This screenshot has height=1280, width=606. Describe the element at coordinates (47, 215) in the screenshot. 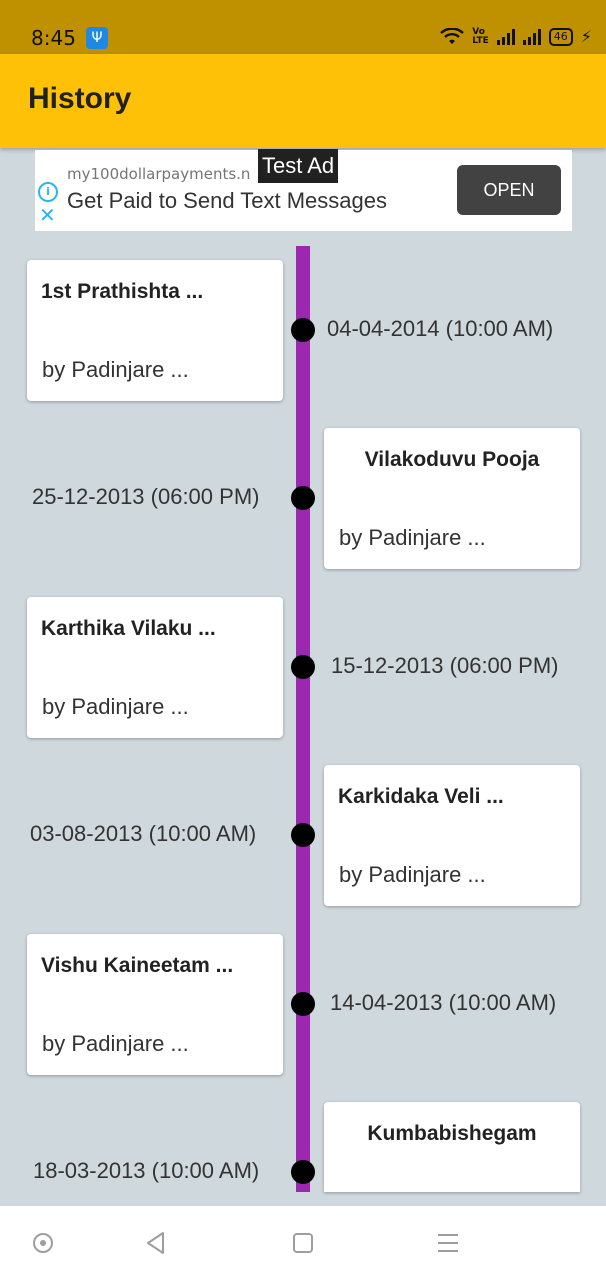

I see `close-icon: ✕` at that location.